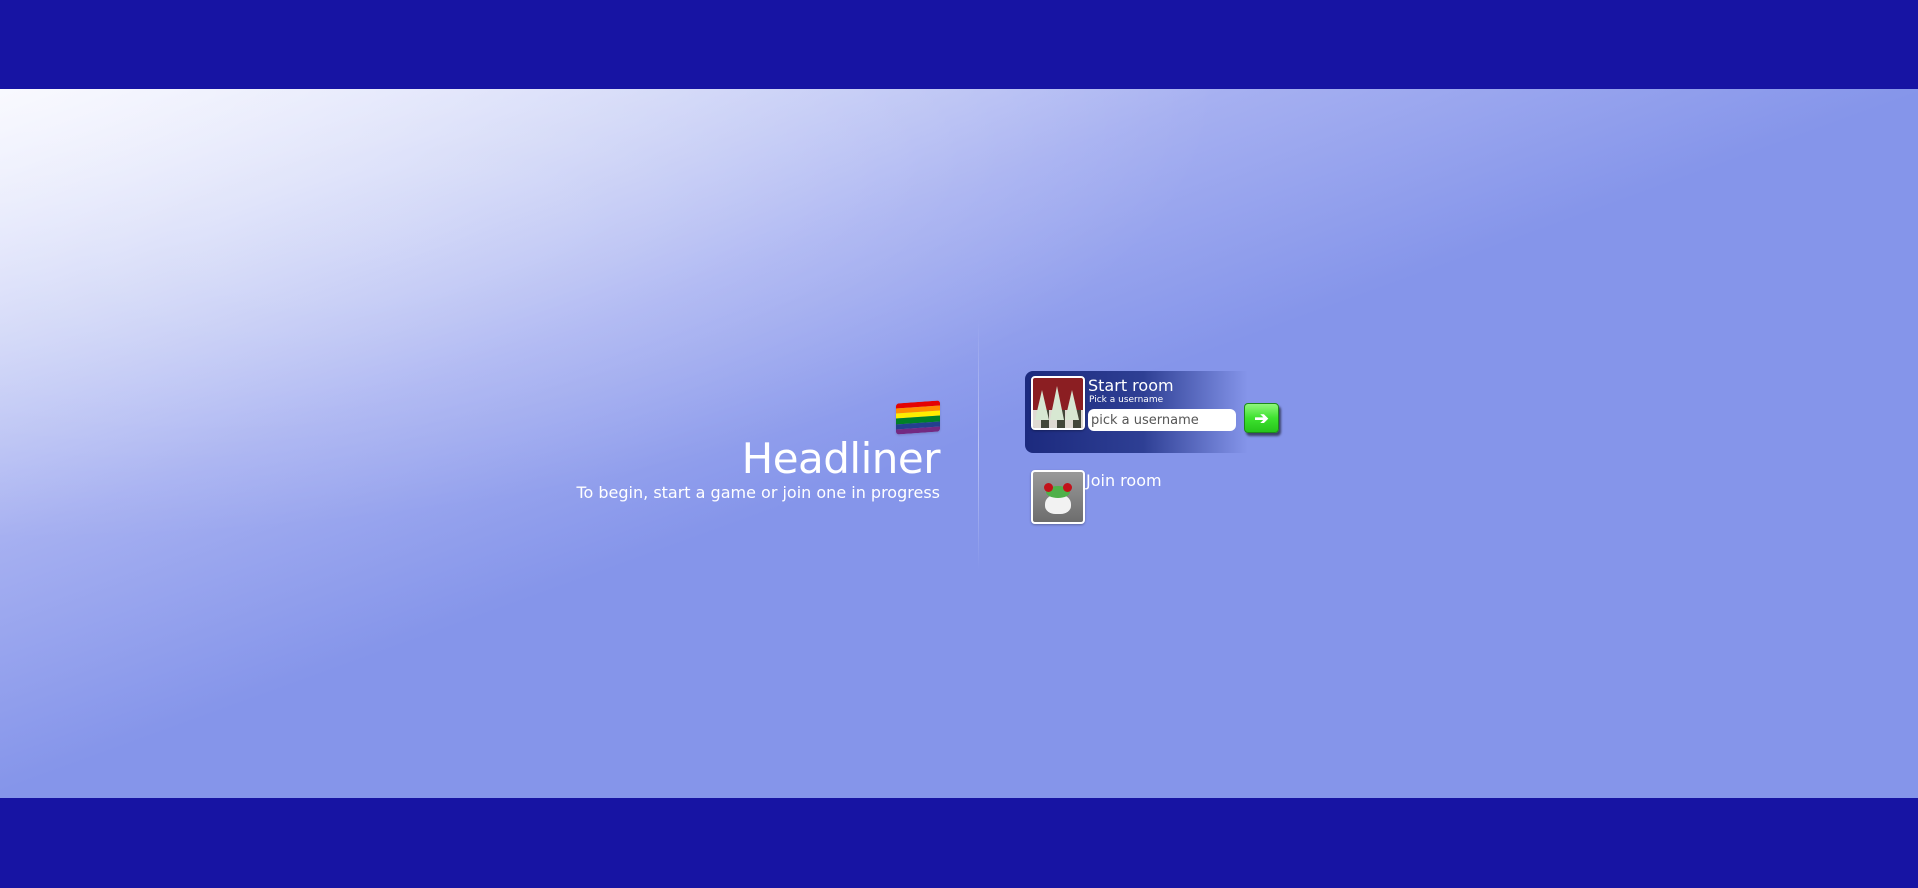 The height and width of the screenshot is (888, 1918). I want to click on start-room-card: Start room Pick a username ➔, so click(1156, 412).